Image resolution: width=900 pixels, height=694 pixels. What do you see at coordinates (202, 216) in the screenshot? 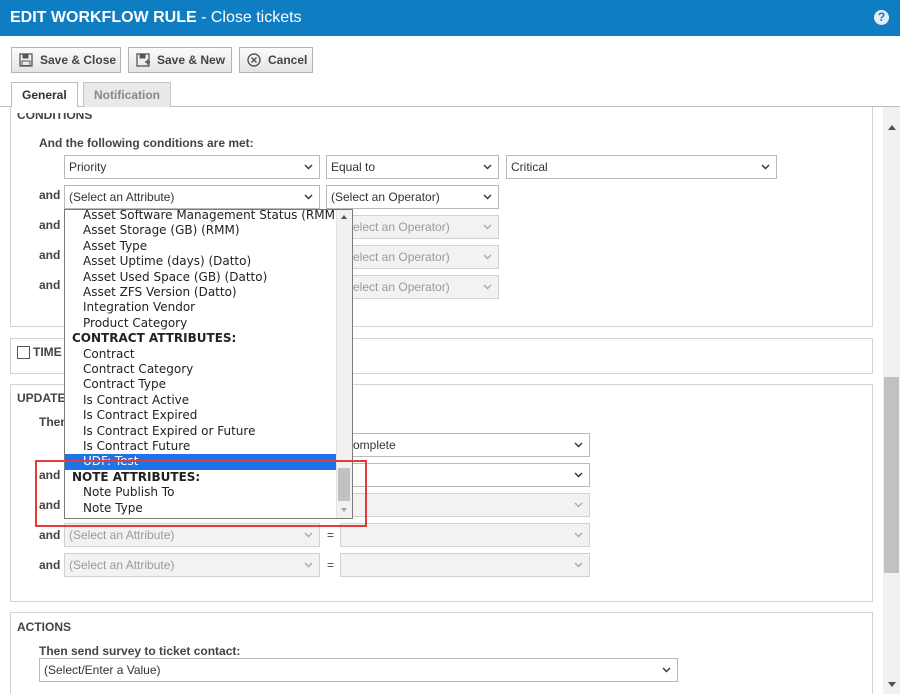
I see `dropdown-option: Asset Software Management Status (RMM)` at bounding box center [202, 216].